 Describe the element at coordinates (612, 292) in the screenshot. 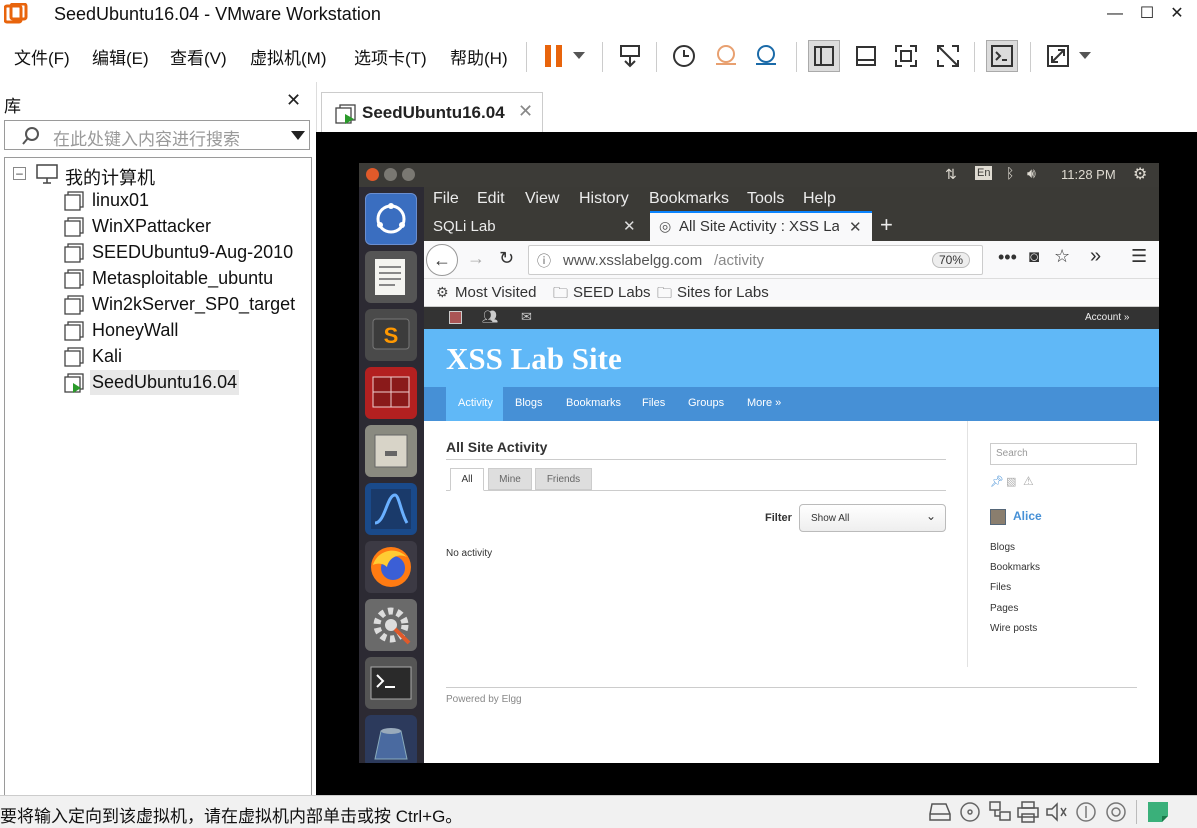

I see `bookmark-seed-labs: SEED Labs` at that location.